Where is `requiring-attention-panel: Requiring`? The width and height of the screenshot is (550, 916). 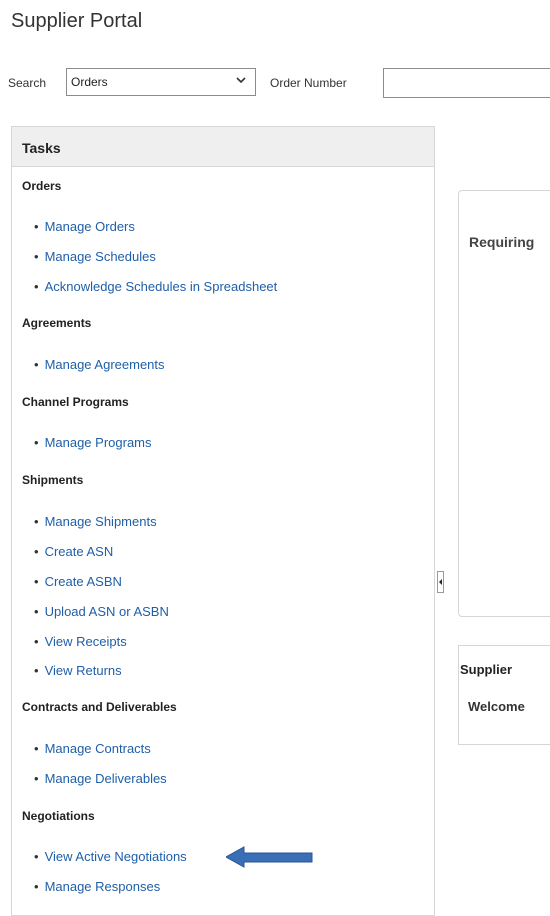
requiring-attention-panel: Requiring is located at coordinates (504, 403).